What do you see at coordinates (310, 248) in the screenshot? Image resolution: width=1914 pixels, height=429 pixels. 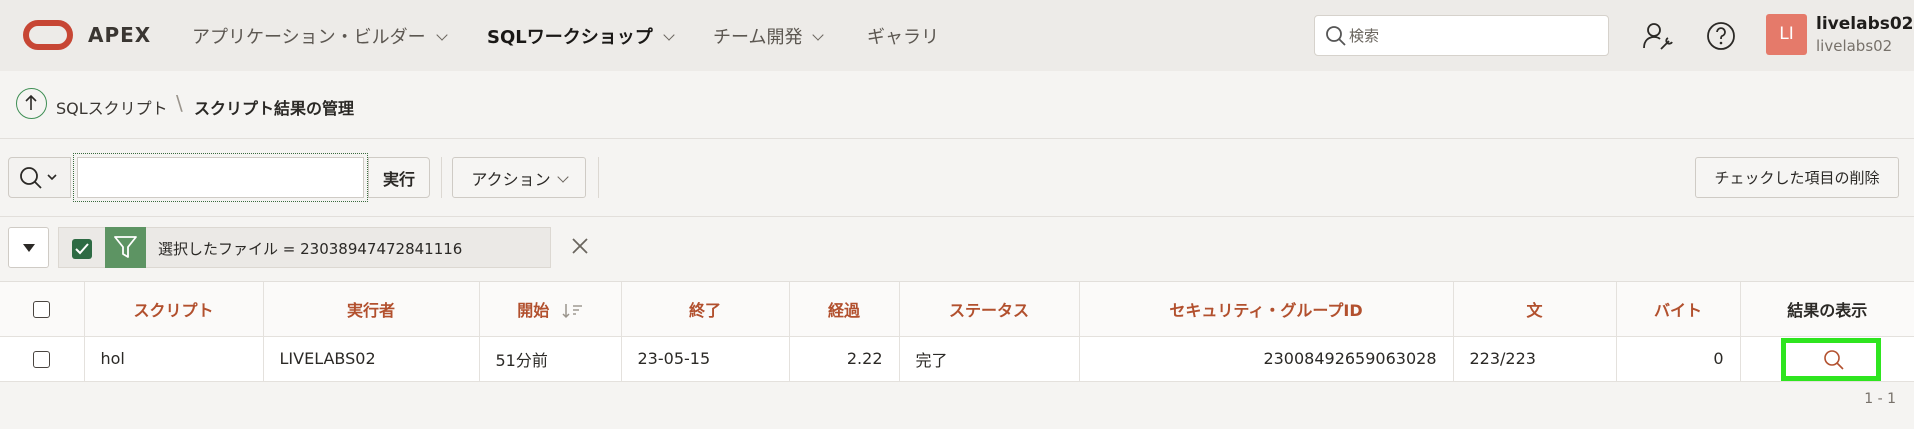 I see `filter-description: 選択したファイル = 23038947472841116` at bounding box center [310, 248].